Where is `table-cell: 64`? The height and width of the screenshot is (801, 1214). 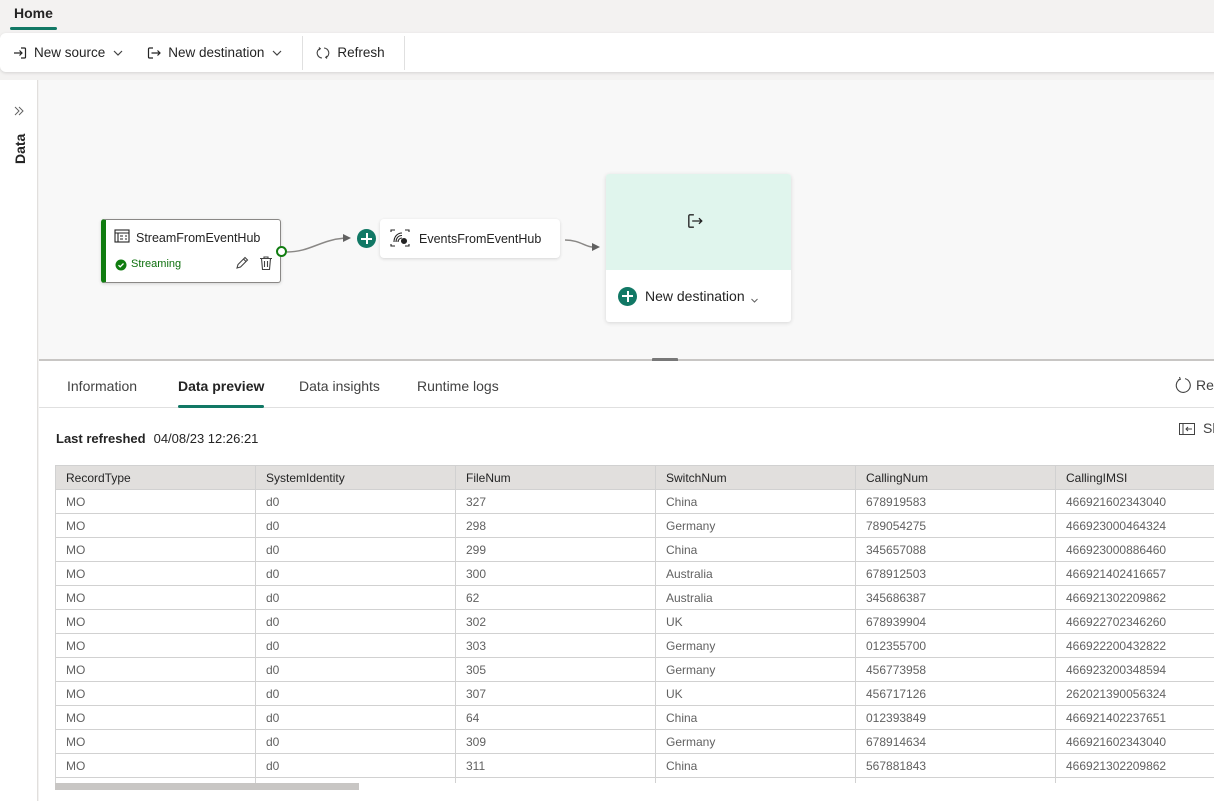 table-cell: 64 is located at coordinates (555, 717).